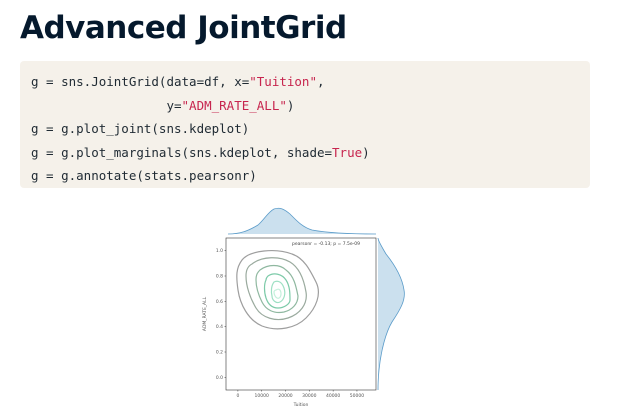 The width and height of the screenshot is (644, 416). I want to click on y-tick-label: 0.4, so click(219, 327).